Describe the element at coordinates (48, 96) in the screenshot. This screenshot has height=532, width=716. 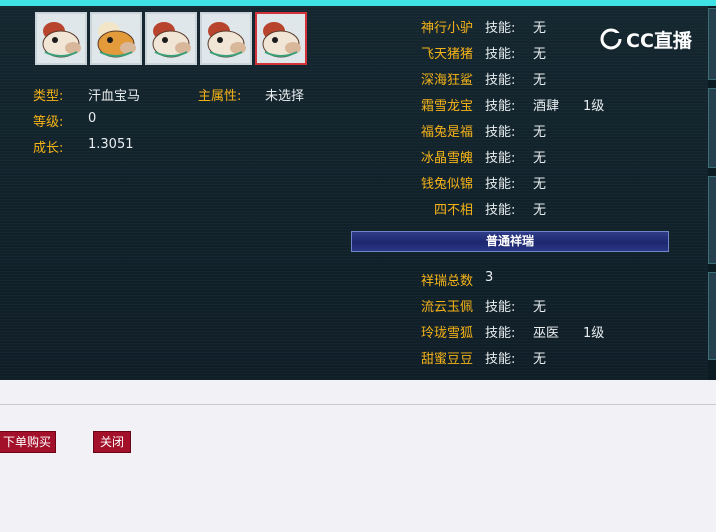
I see `type-label: 类型:` at that location.